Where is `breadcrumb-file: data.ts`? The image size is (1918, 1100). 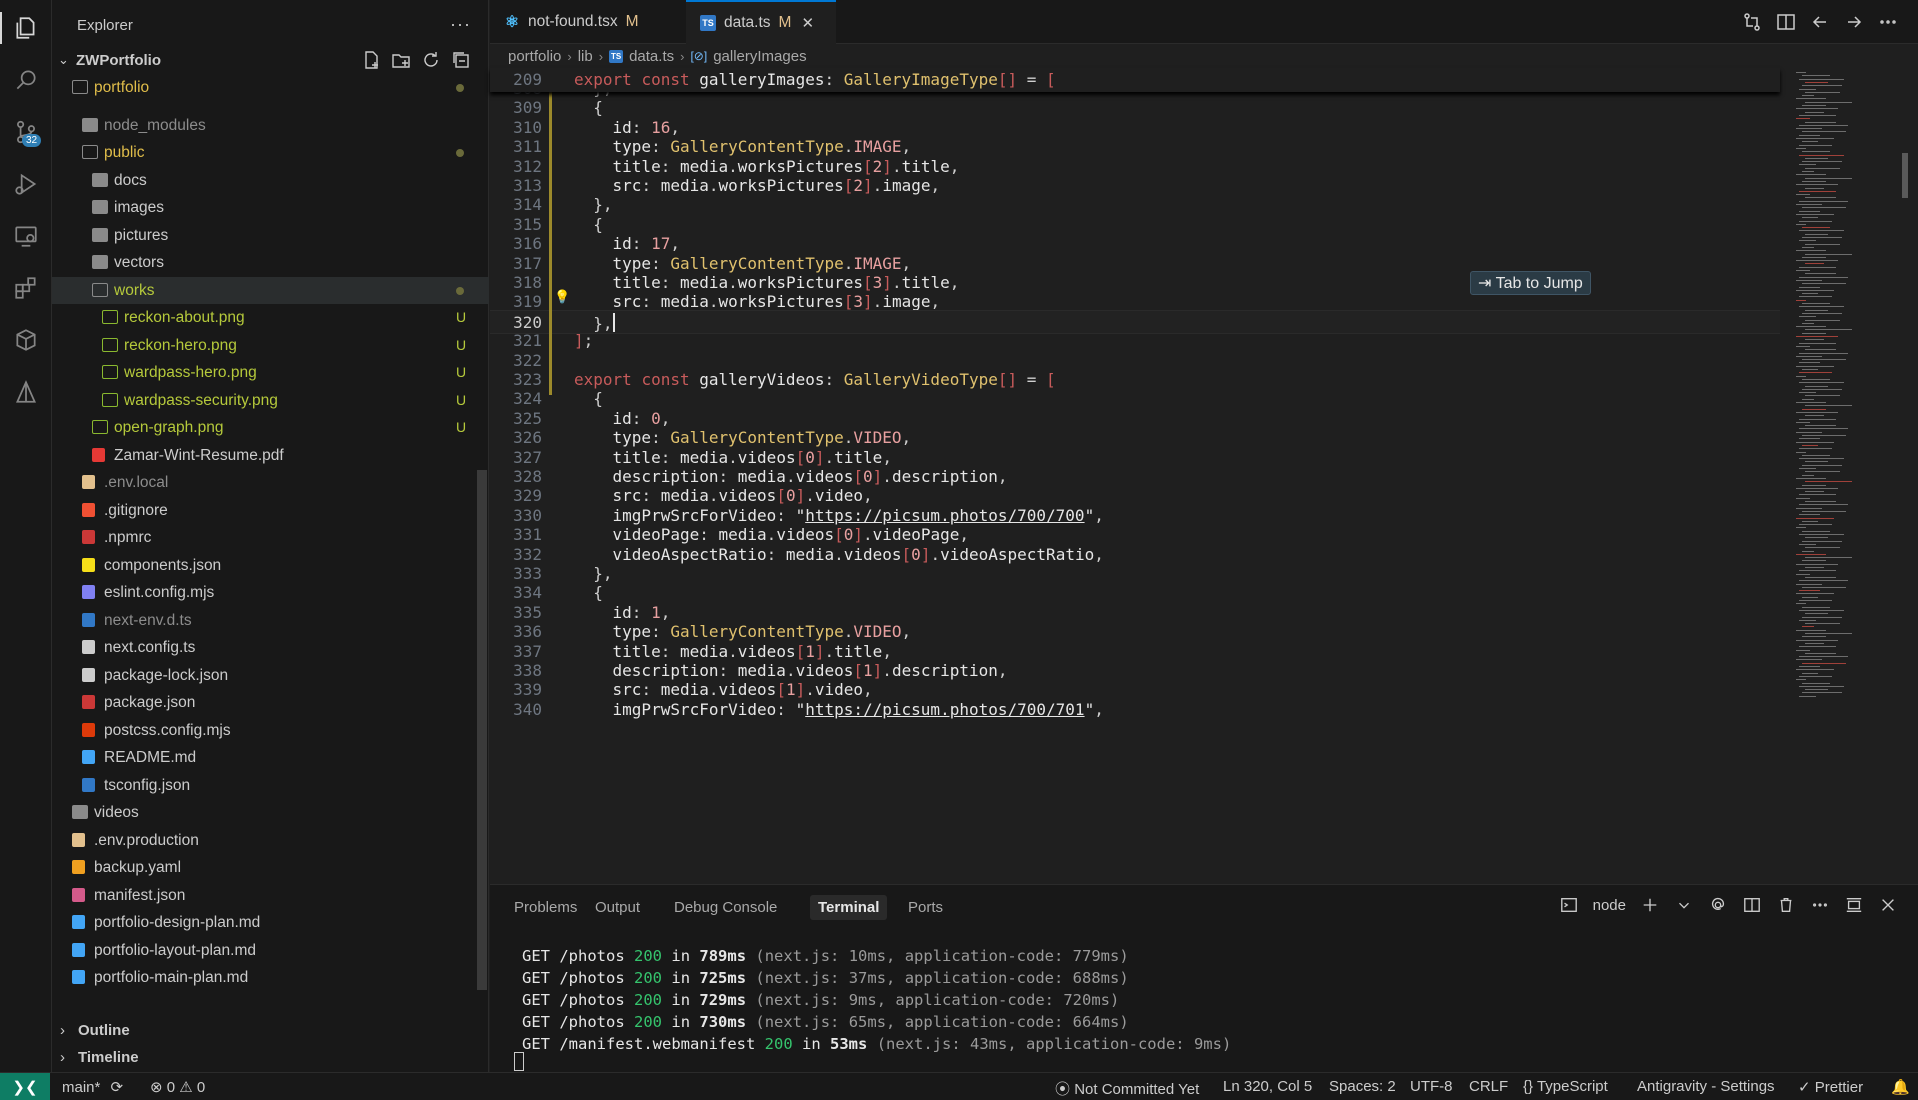 breadcrumb-file: data.ts is located at coordinates (651, 56).